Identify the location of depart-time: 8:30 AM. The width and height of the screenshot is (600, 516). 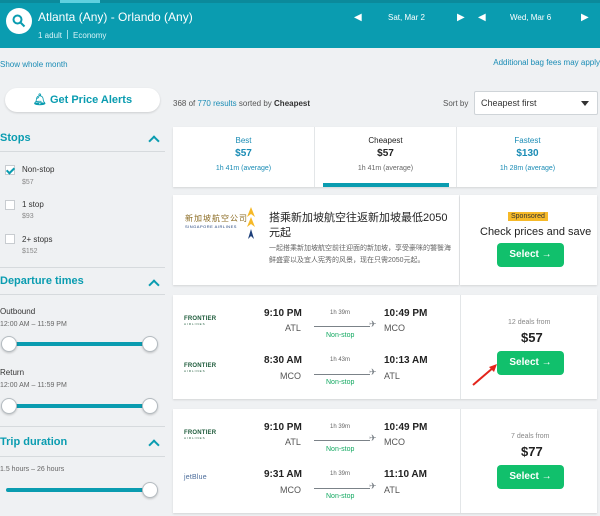
(283, 360).